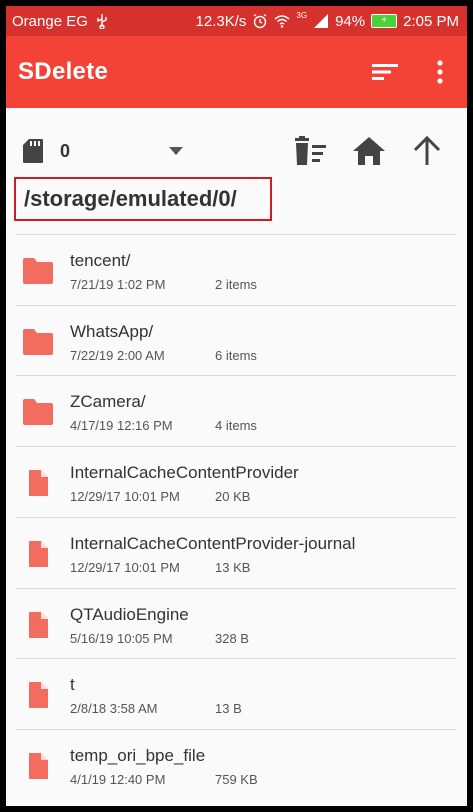 This screenshot has height=812, width=473. I want to click on item-size: 13 KB, so click(233, 567).